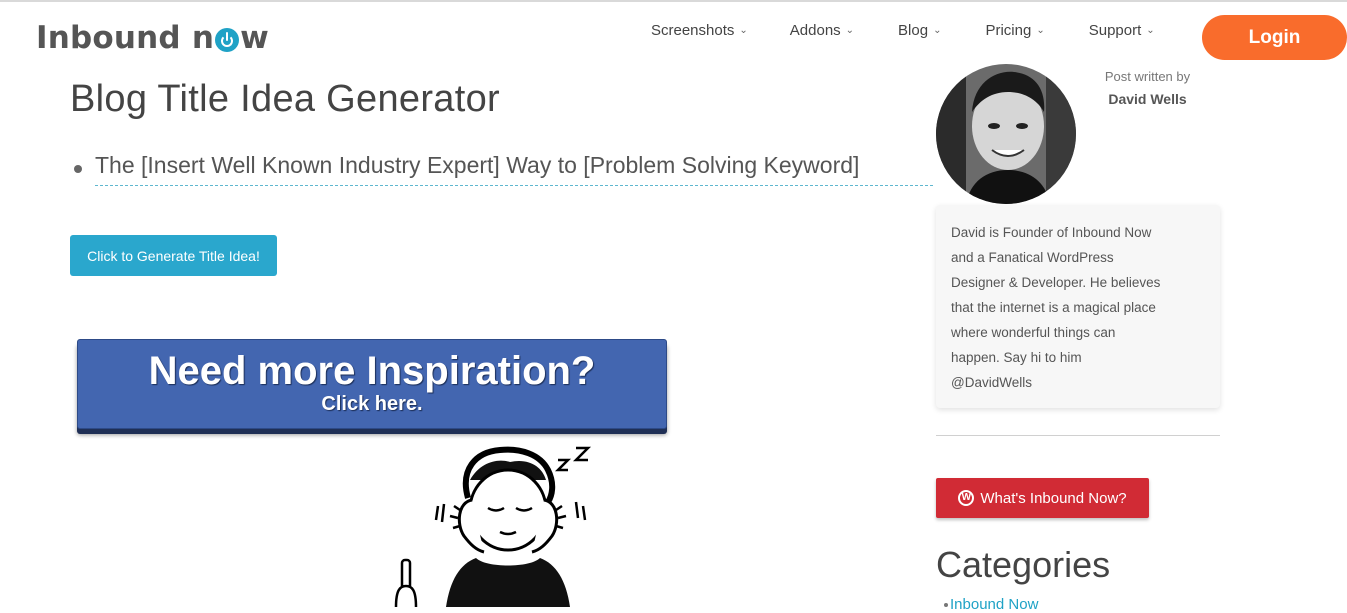 This screenshot has height=613, width=1347. Describe the element at coordinates (125, 38) in the screenshot. I see `logo-text: Inbound n` at that location.